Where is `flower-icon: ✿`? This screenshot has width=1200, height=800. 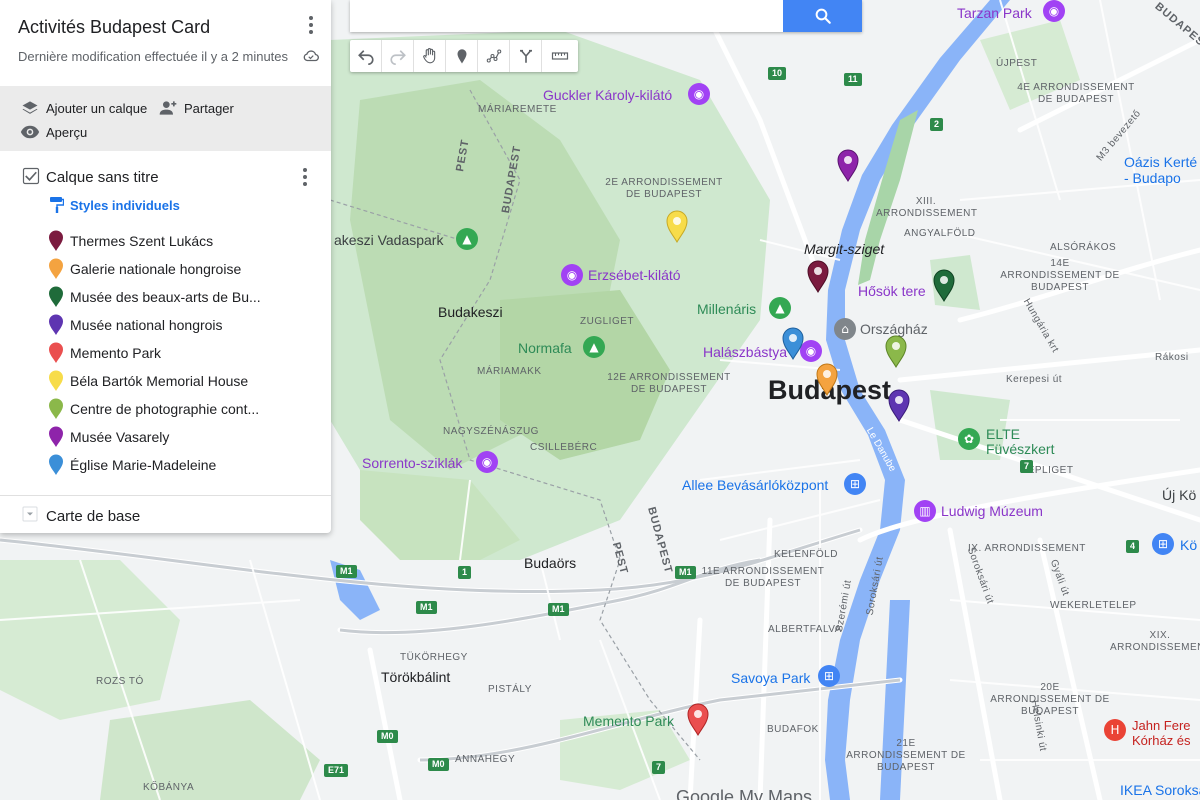 flower-icon: ✿ is located at coordinates (969, 439).